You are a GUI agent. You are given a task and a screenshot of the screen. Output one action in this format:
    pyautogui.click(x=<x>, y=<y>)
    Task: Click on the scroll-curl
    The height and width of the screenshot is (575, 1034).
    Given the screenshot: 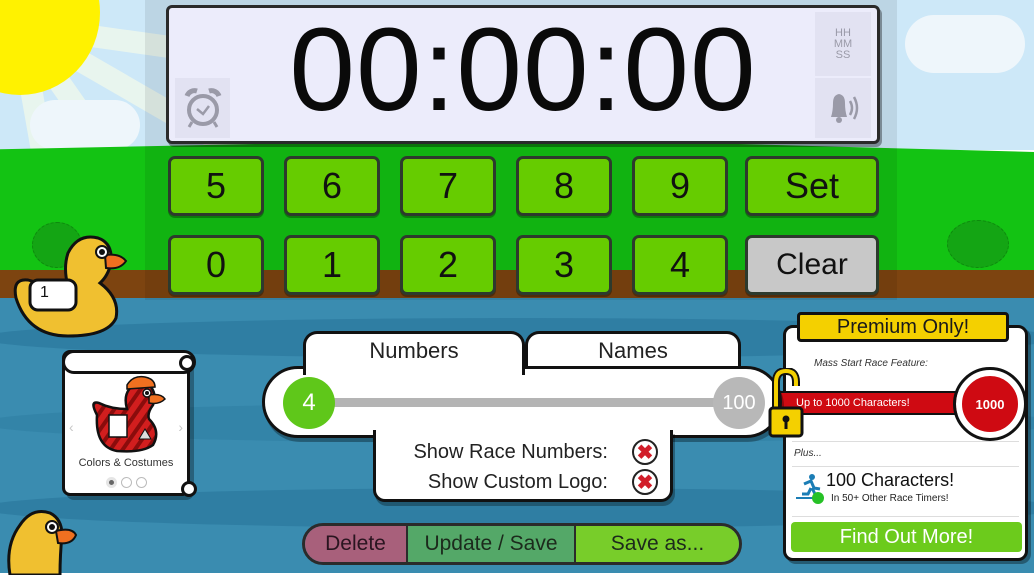 What is the action you would take?
    pyautogui.click(x=187, y=363)
    